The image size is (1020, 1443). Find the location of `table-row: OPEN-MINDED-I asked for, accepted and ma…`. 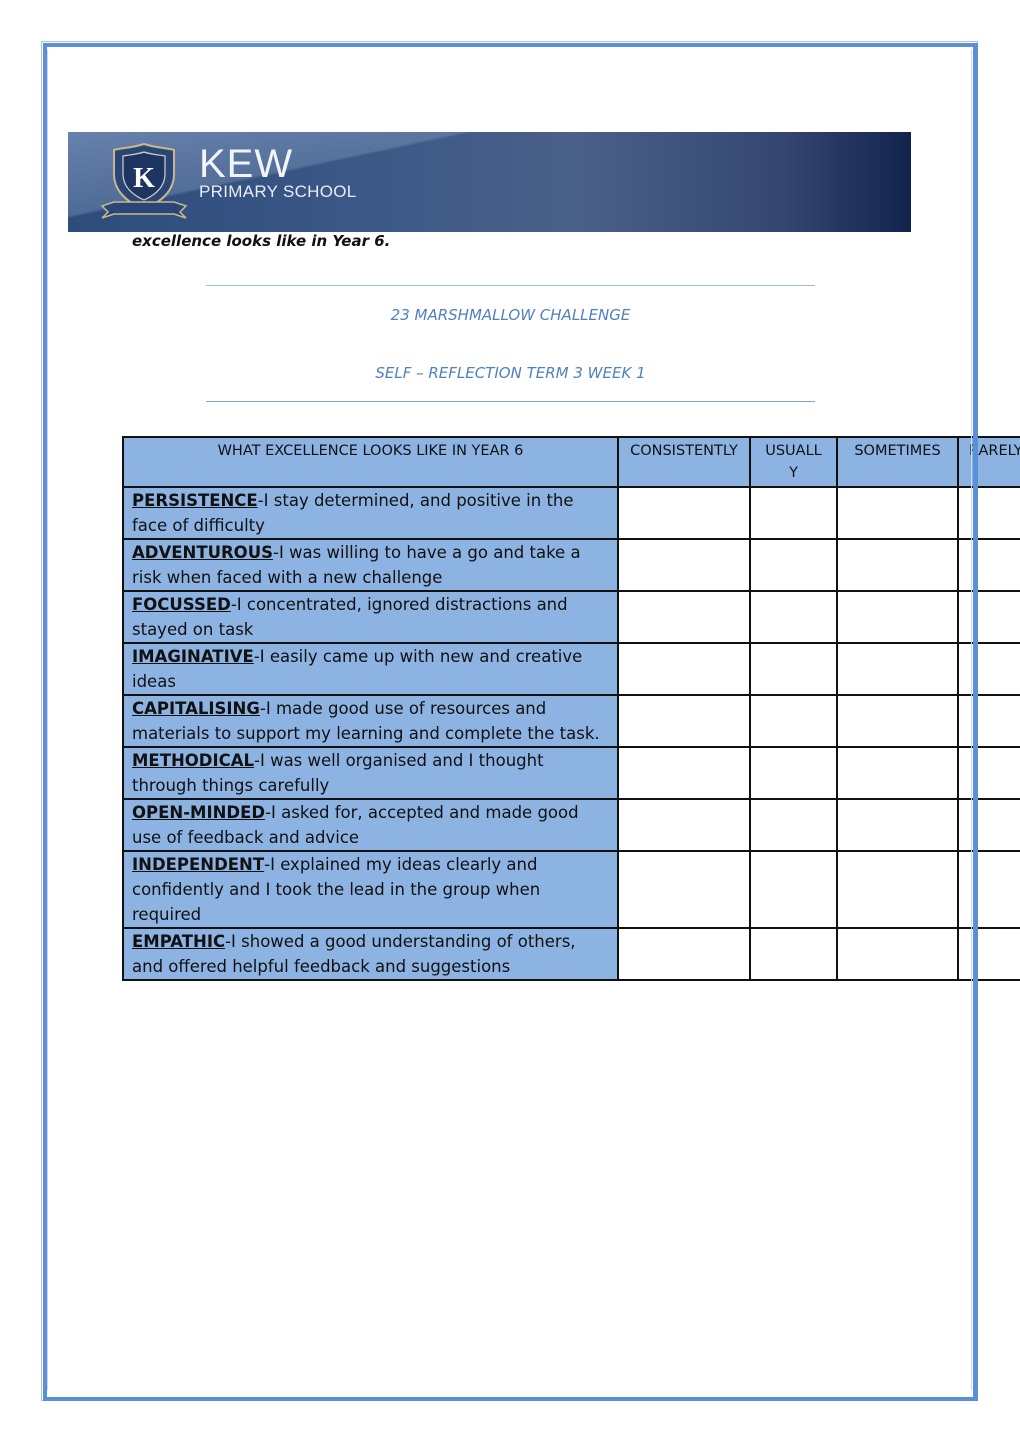

table-row: OPEN-MINDED-I asked for, accepted and ma… is located at coordinates (571, 825).